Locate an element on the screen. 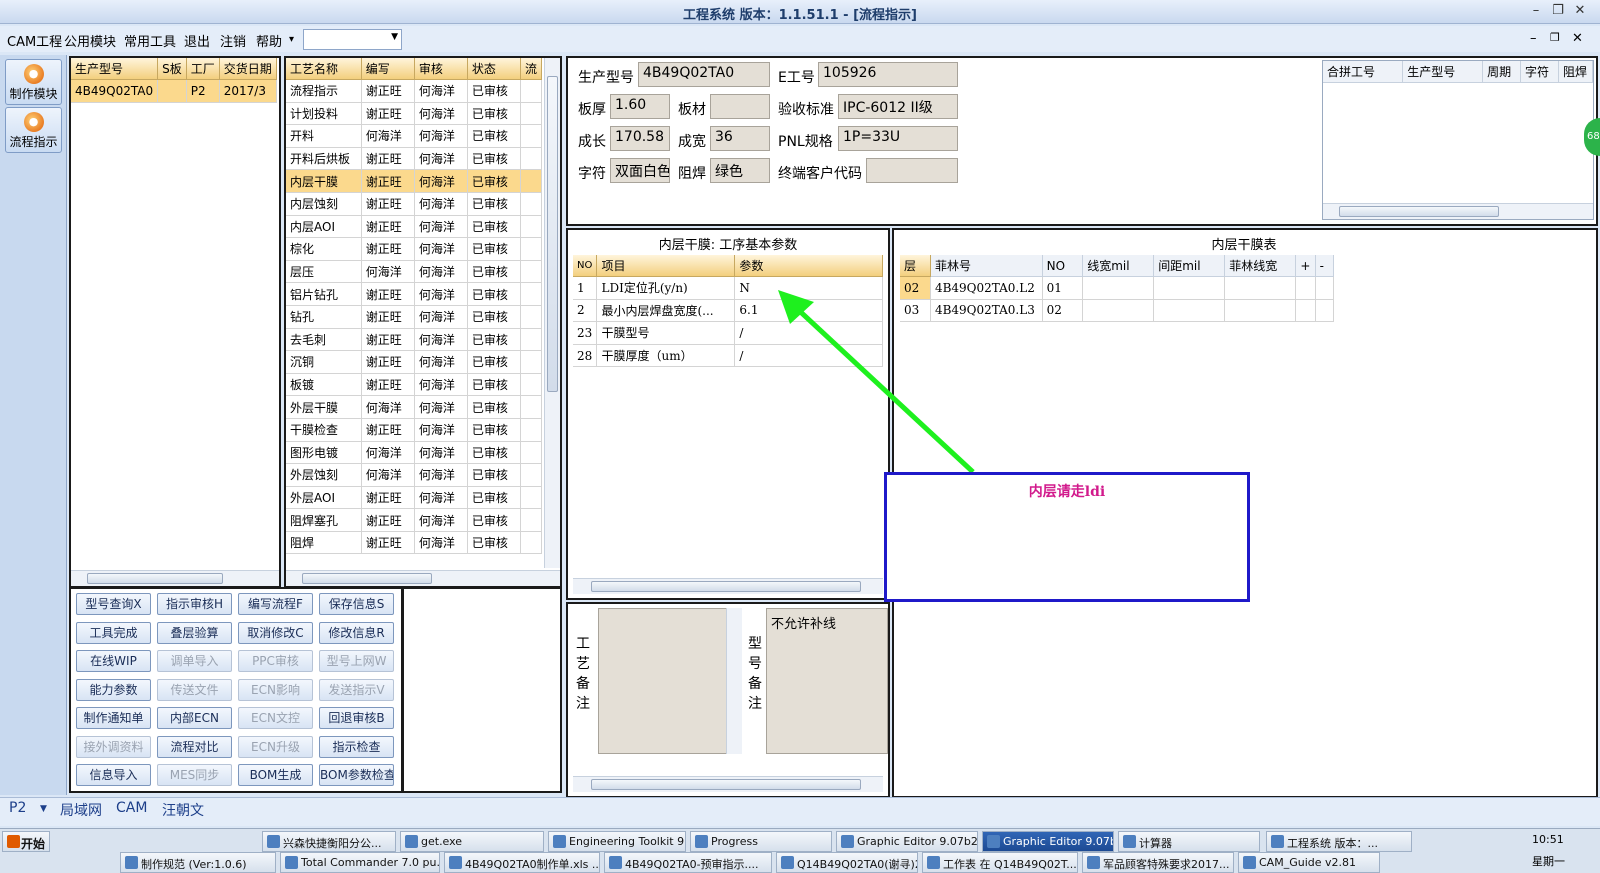 Image resolution: width=1600 pixels, height=873 pixels. params-col-header: NO is located at coordinates (585, 266).